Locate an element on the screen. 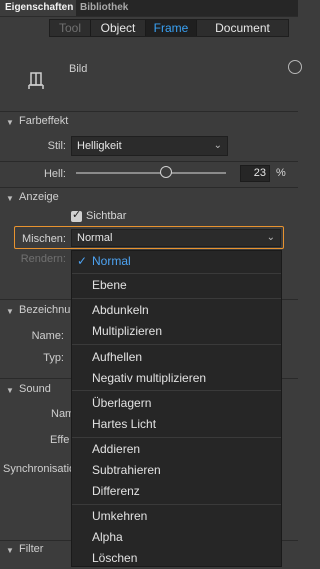 The image size is (320, 569). mischen-dropdown: Normal ⌄ is located at coordinates (176, 238).